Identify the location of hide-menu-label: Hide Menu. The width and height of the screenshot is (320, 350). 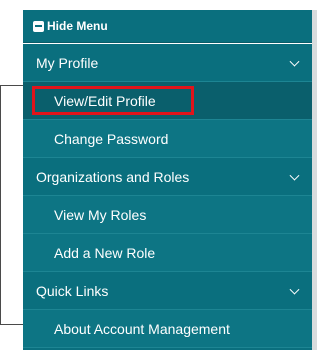
(77, 26).